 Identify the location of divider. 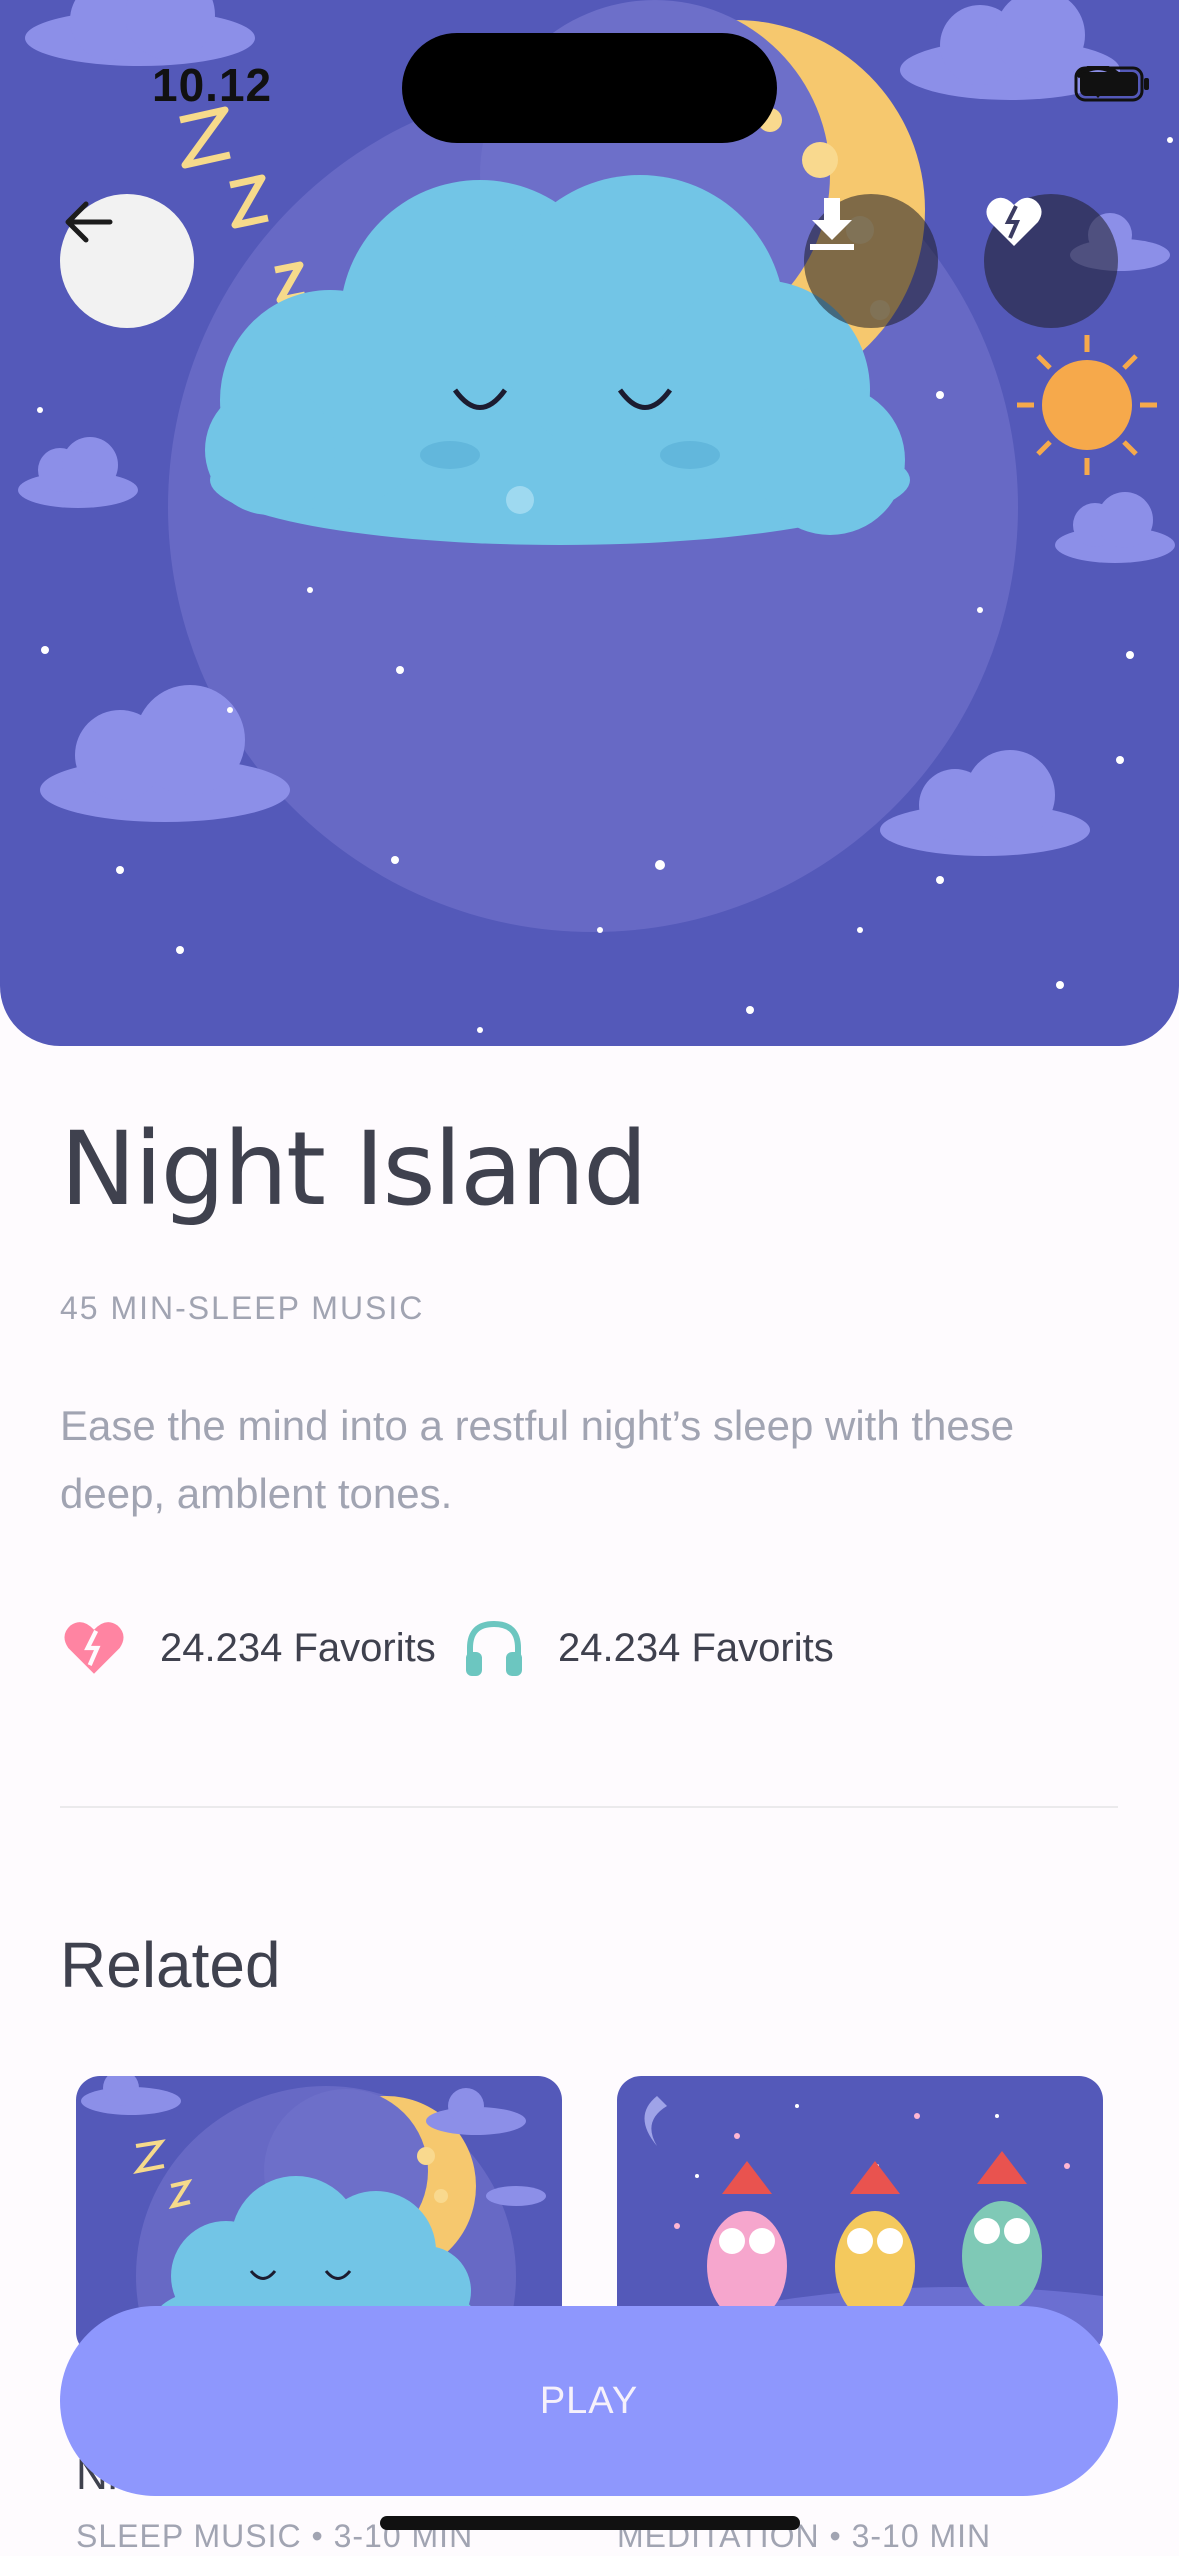
(589, 1807).